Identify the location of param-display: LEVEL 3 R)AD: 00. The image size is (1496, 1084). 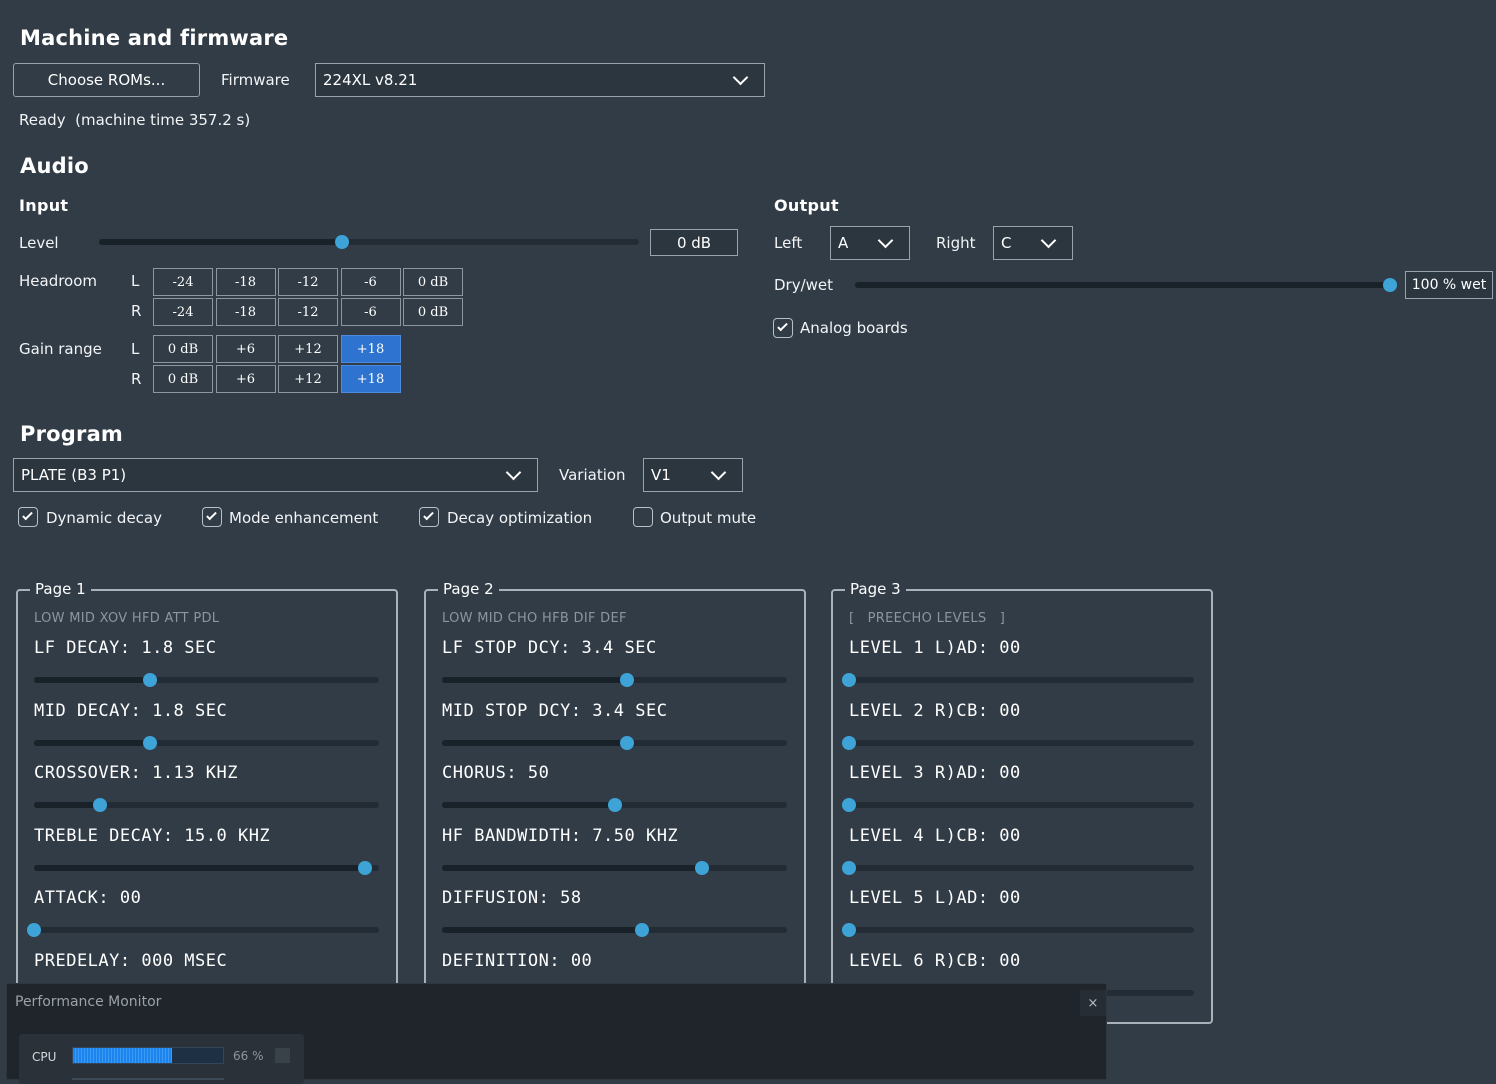
(935, 773).